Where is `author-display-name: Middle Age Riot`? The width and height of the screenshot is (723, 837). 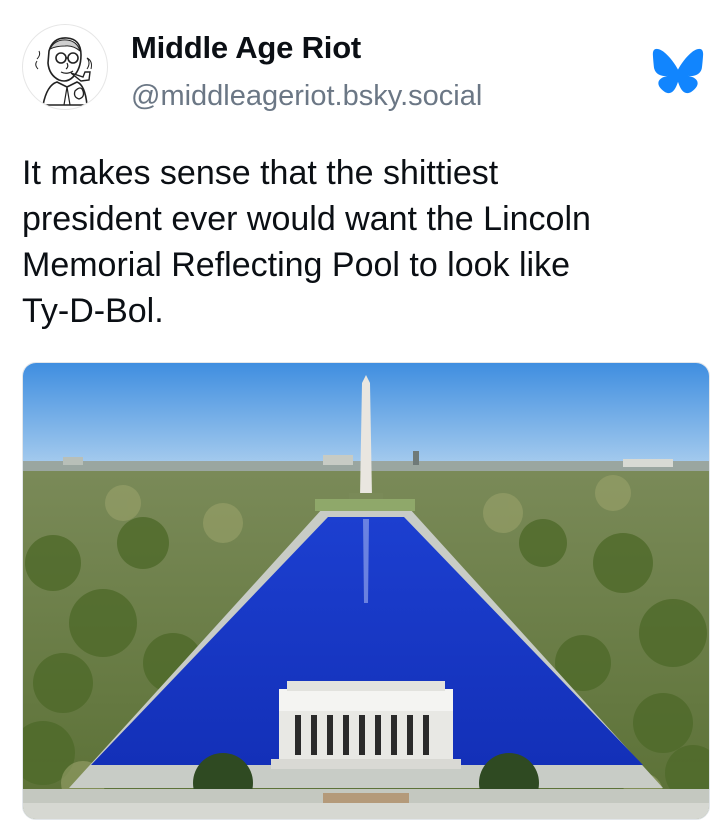
author-display-name: Middle Age Riot is located at coordinates (246, 48).